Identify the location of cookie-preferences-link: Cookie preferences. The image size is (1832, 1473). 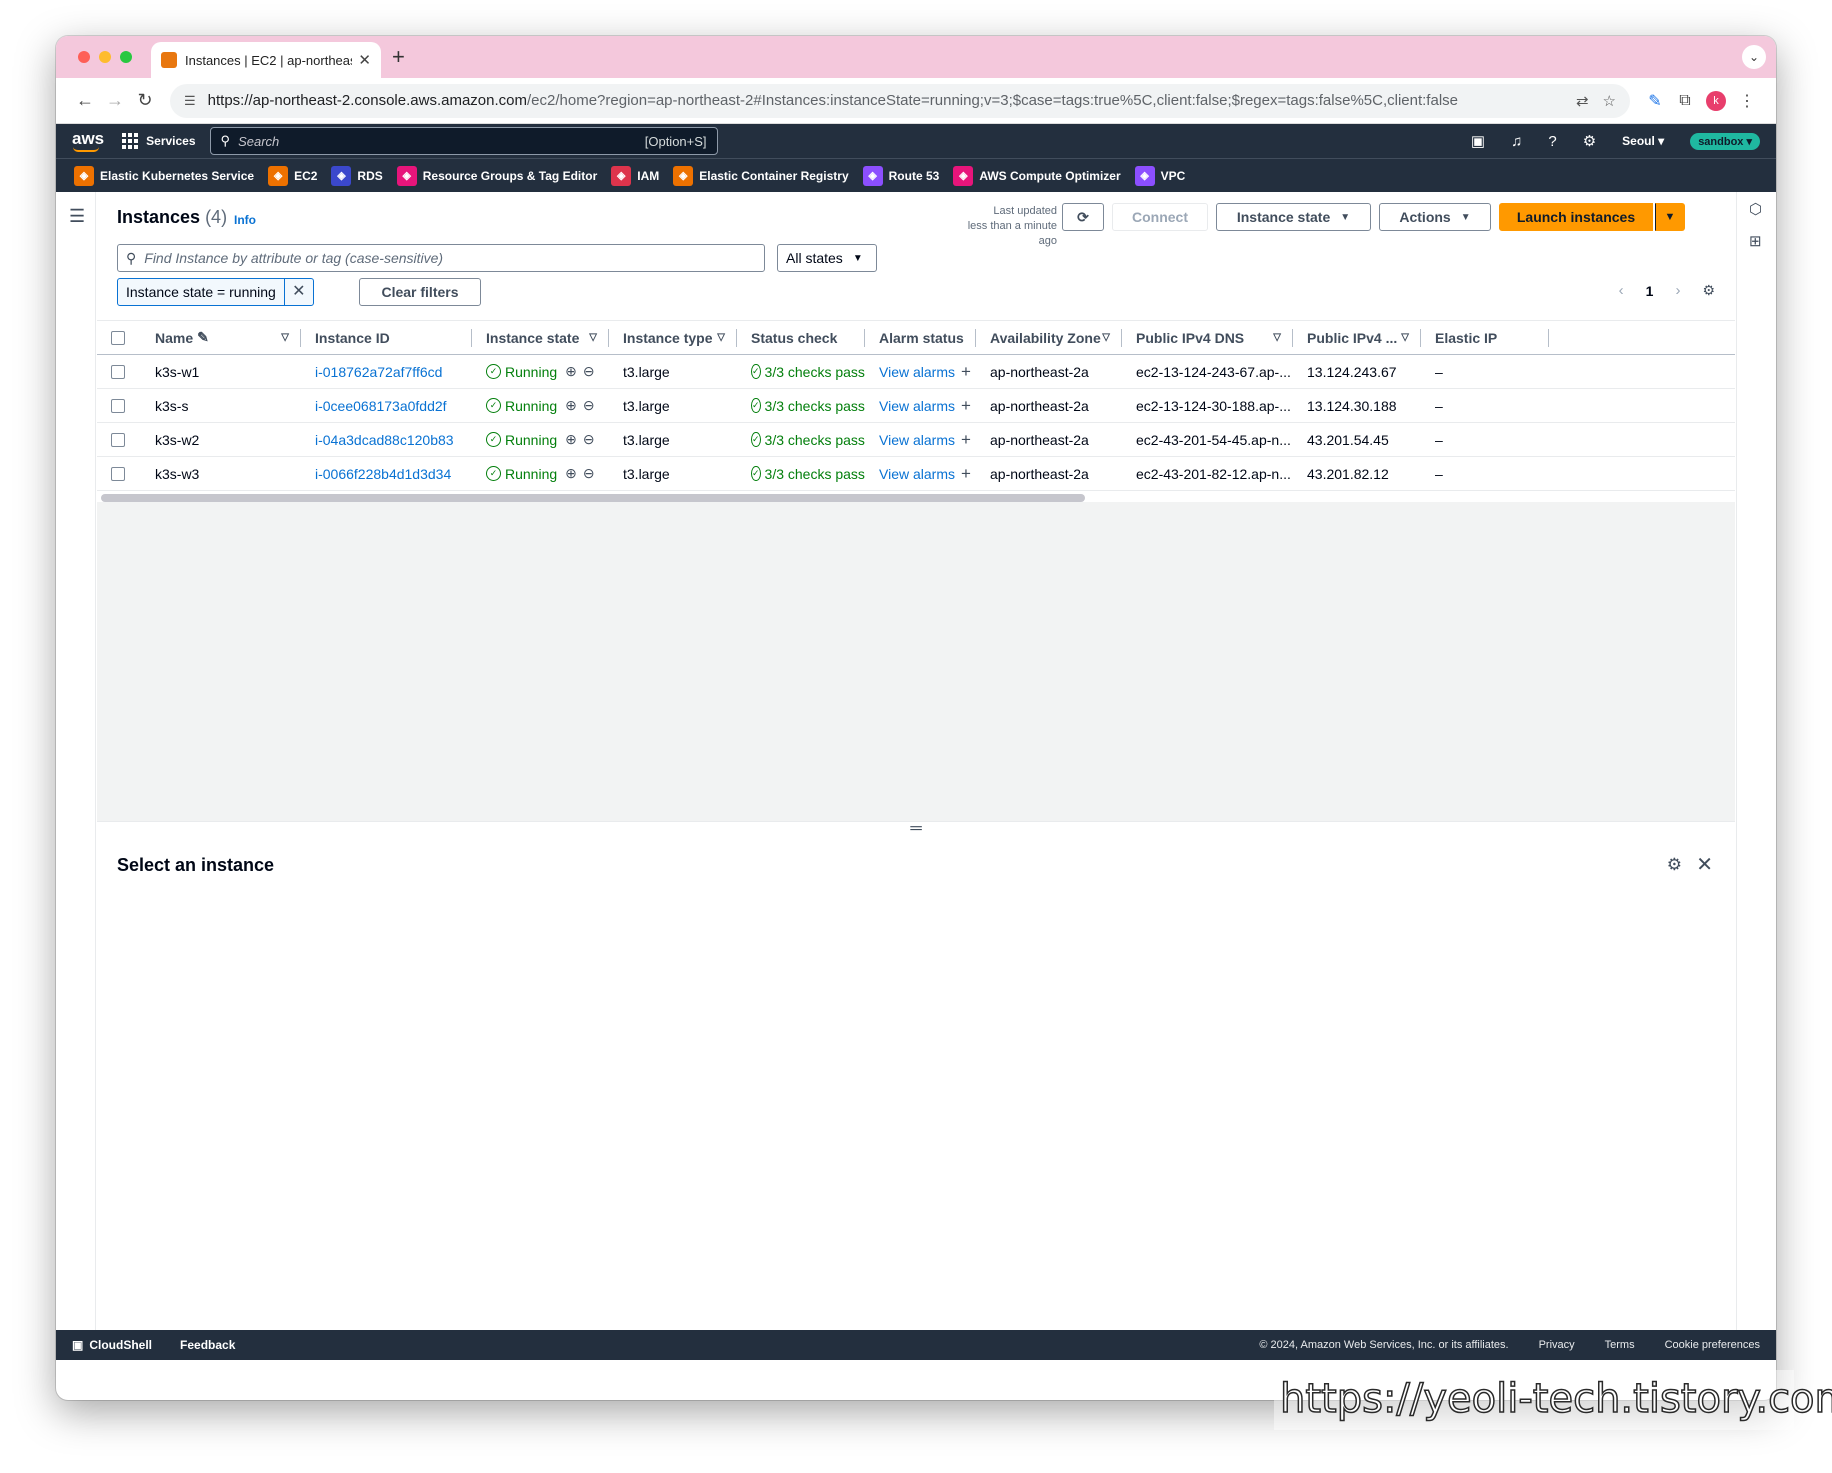
(1712, 1345).